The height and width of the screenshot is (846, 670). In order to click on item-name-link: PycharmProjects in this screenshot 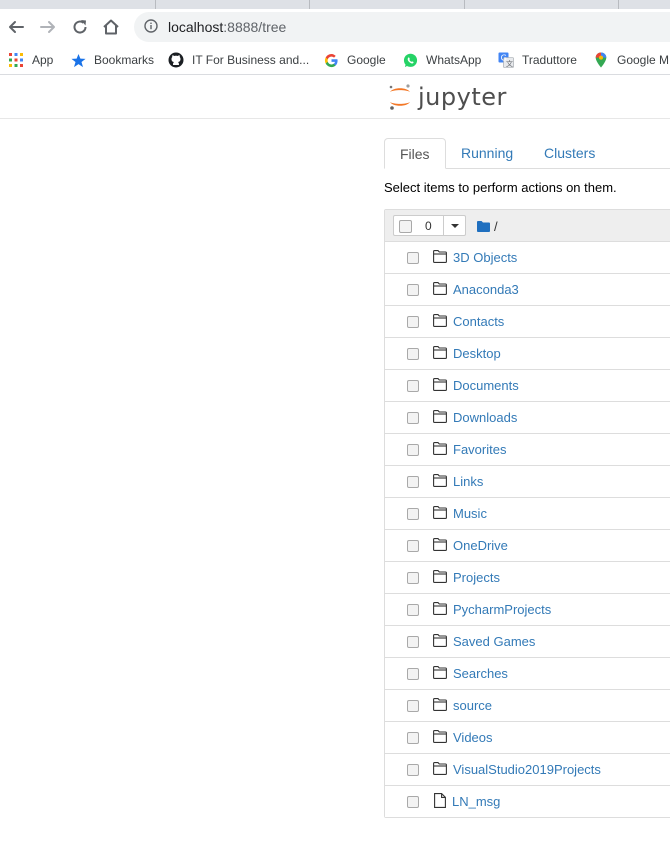, I will do `click(502, 609)`.